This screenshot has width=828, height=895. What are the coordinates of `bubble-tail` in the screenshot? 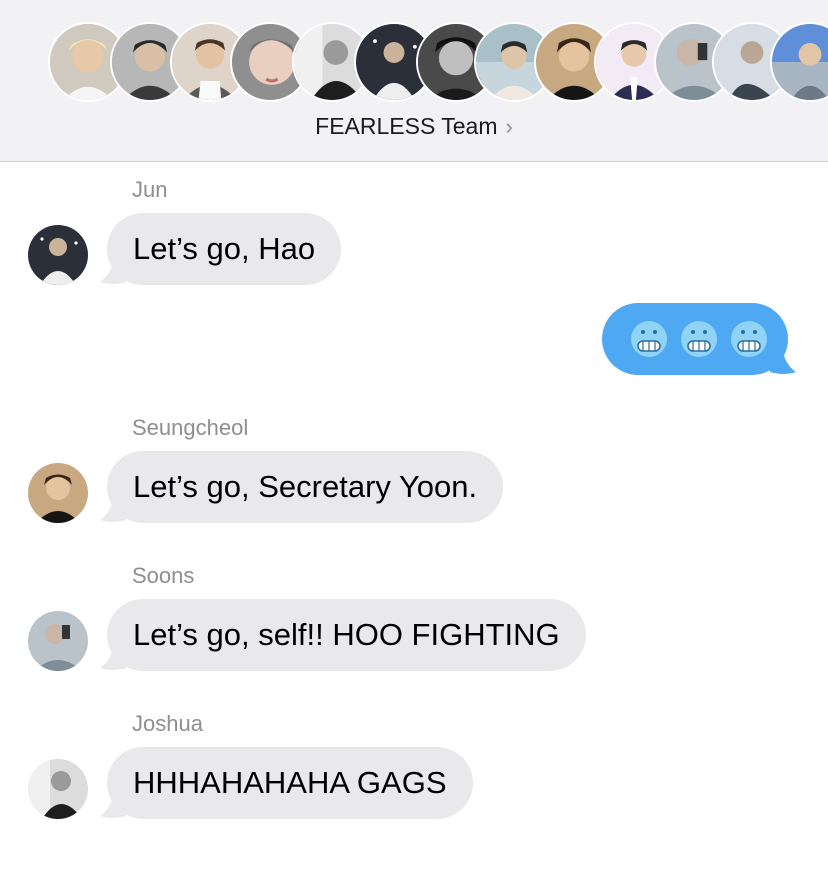 It's located at (783, 360).